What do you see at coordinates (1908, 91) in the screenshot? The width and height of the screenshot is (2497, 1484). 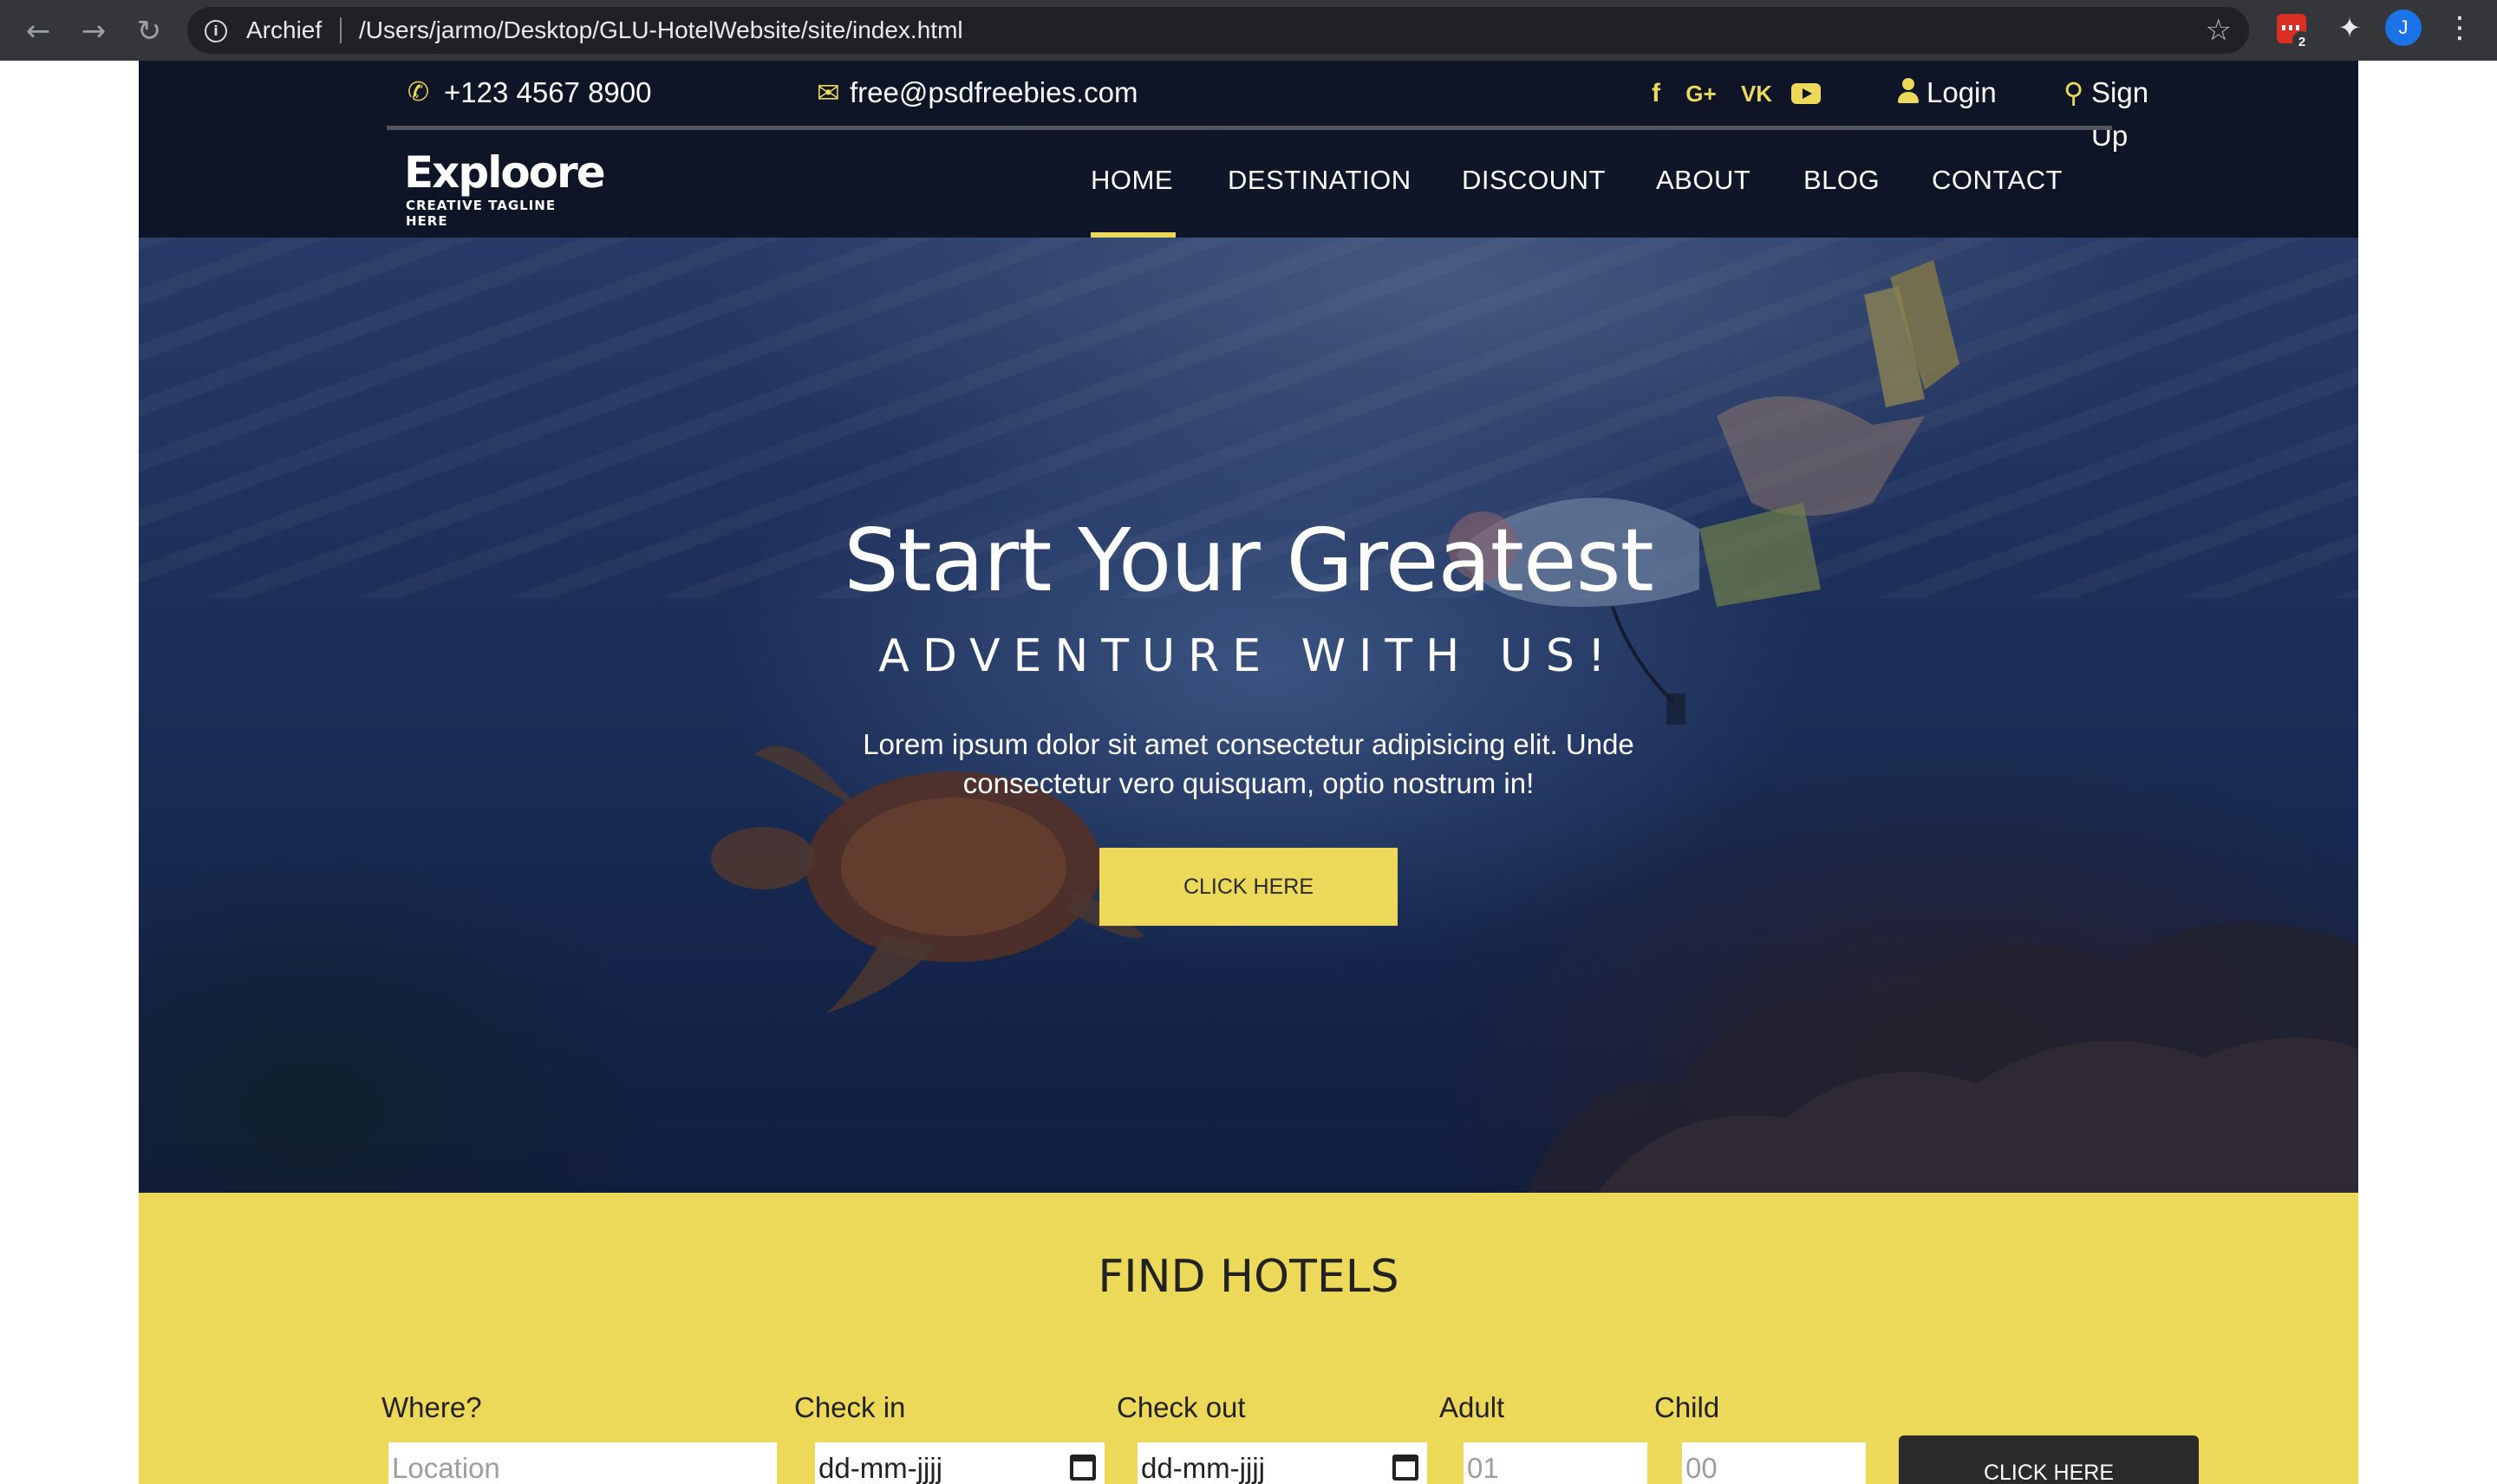 I see `user-icon` at bounding box center [1908, 91].